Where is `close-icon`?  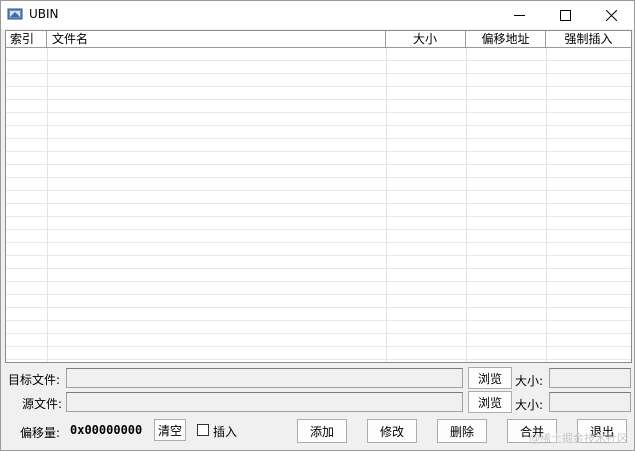 close-icon is located at coordinates (611, 15).